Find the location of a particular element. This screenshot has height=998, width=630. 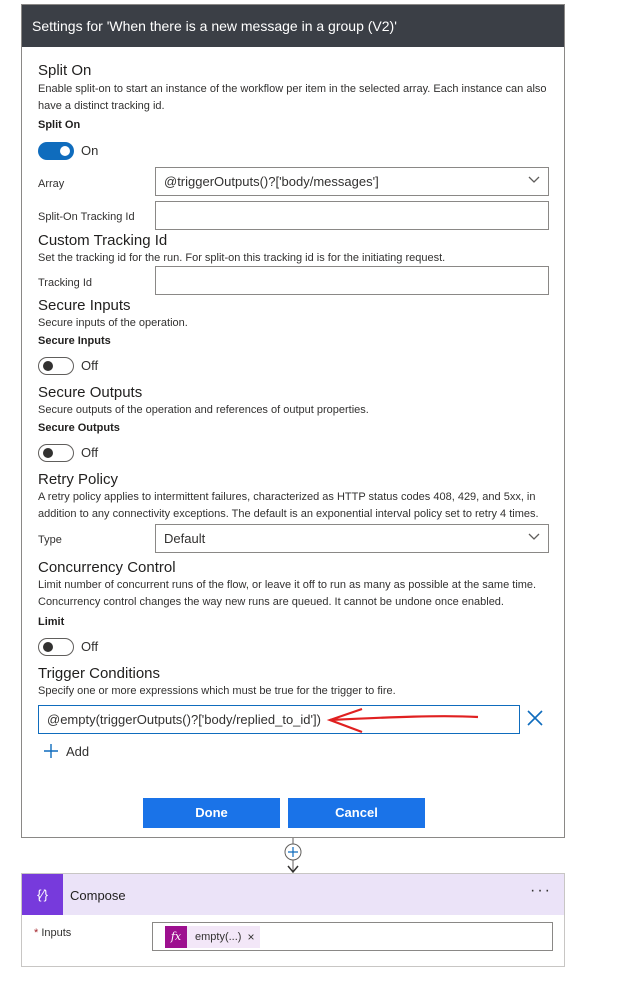

secure-outputs-toggle-state: Off is located at coordinates (90, 452).